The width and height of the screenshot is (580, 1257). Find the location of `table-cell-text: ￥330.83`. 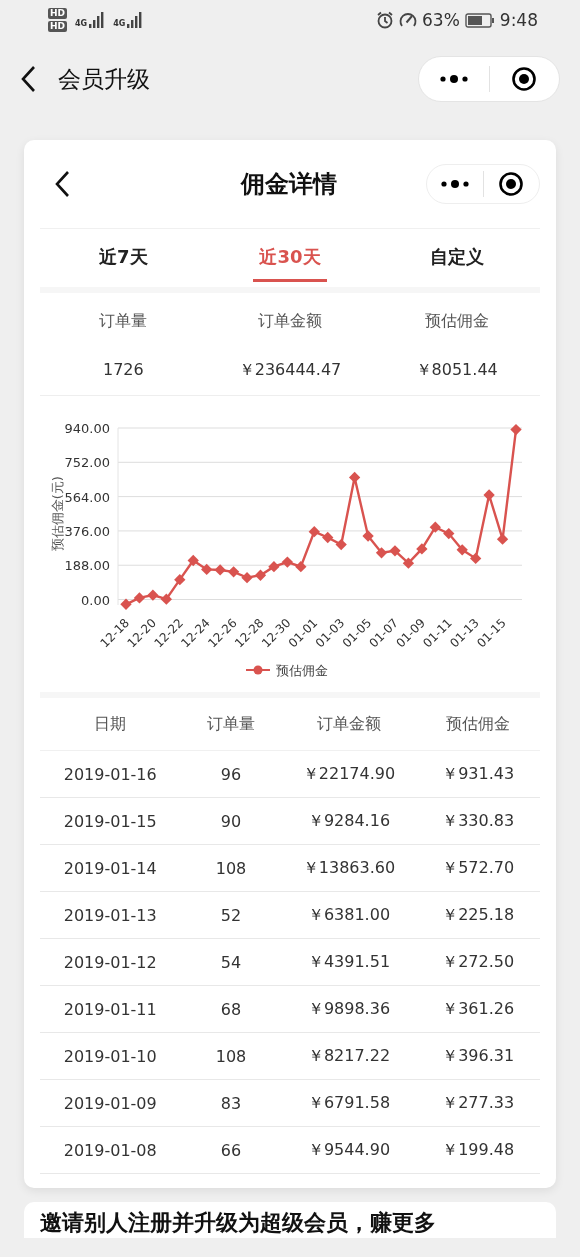

table-cell-text: ￥330.83 is located at coordinates (478, 821).